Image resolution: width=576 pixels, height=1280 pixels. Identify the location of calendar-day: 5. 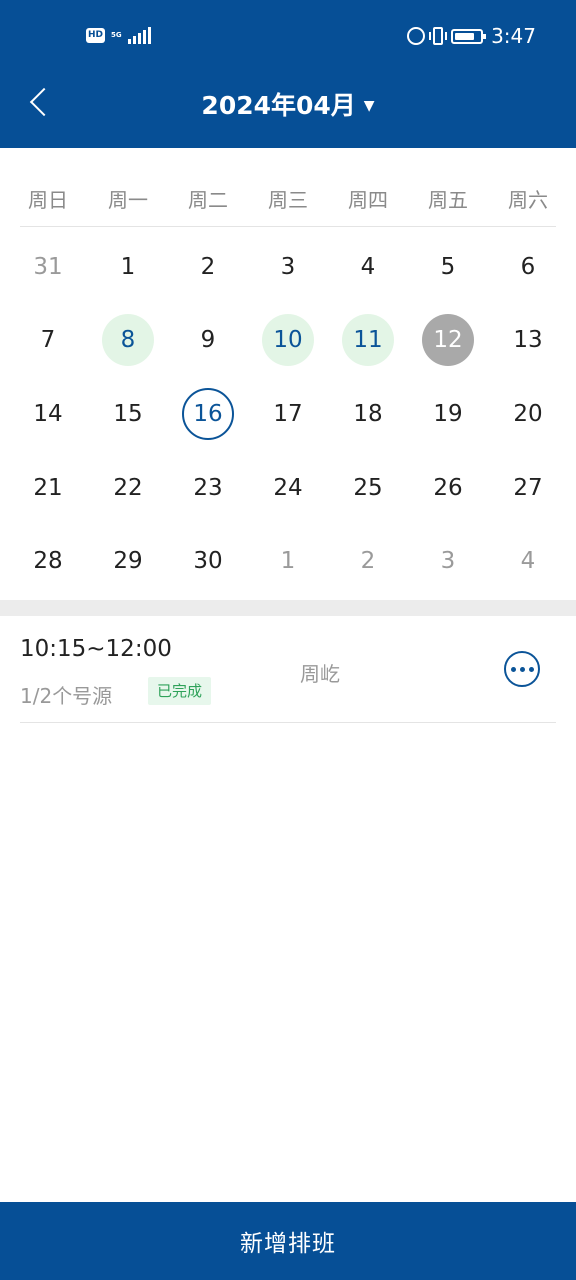
(448, 266).